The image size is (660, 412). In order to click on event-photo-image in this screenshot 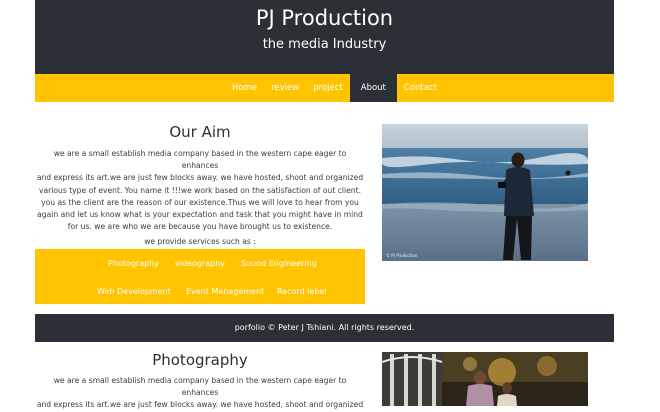, I will do `click(485, 379)`.